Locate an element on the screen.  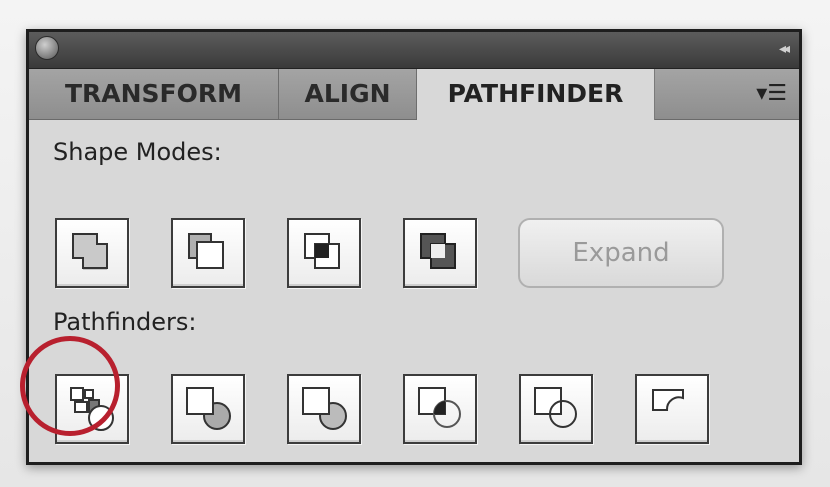
merge-icon is located at coordinates (324, 408).